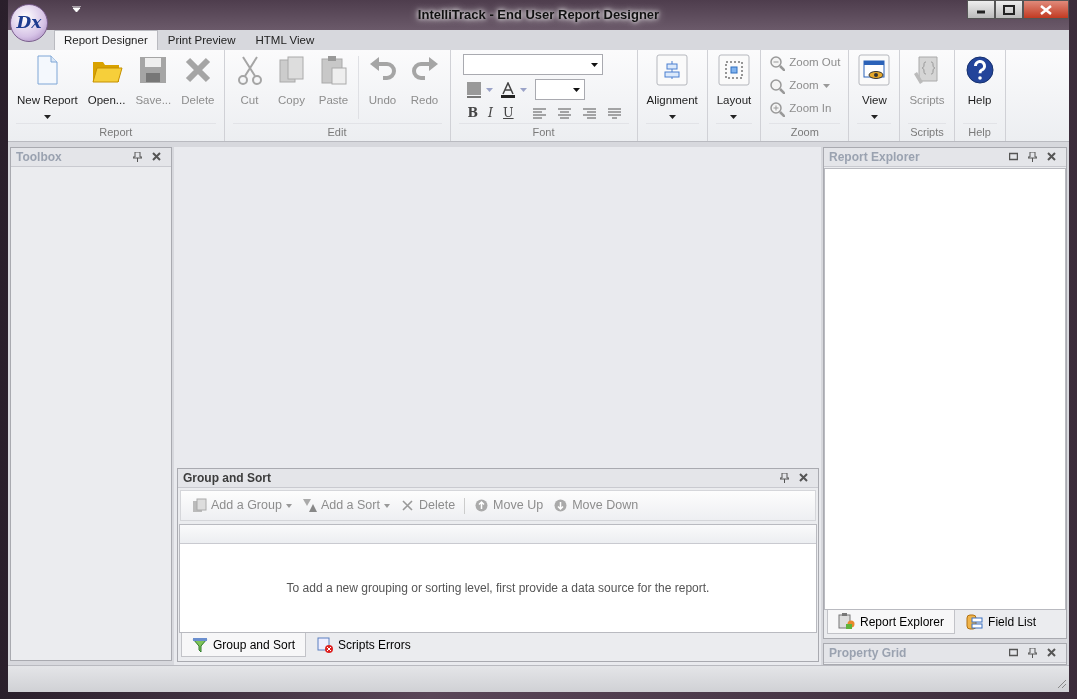 Image resolution: width=1077 pixels, height=699 pixels. Describe the element at coordinates (734, 87) in the screenshot. I see `ribbon-button: Layout` at that location.